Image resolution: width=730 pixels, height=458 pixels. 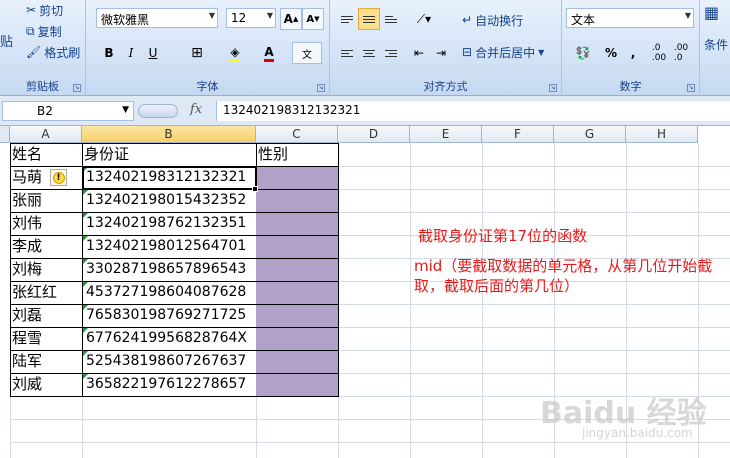 What do you see at coordinates (391, 53) in the screenshot?
I see `align-right-button` at bounding box center [391, 53].